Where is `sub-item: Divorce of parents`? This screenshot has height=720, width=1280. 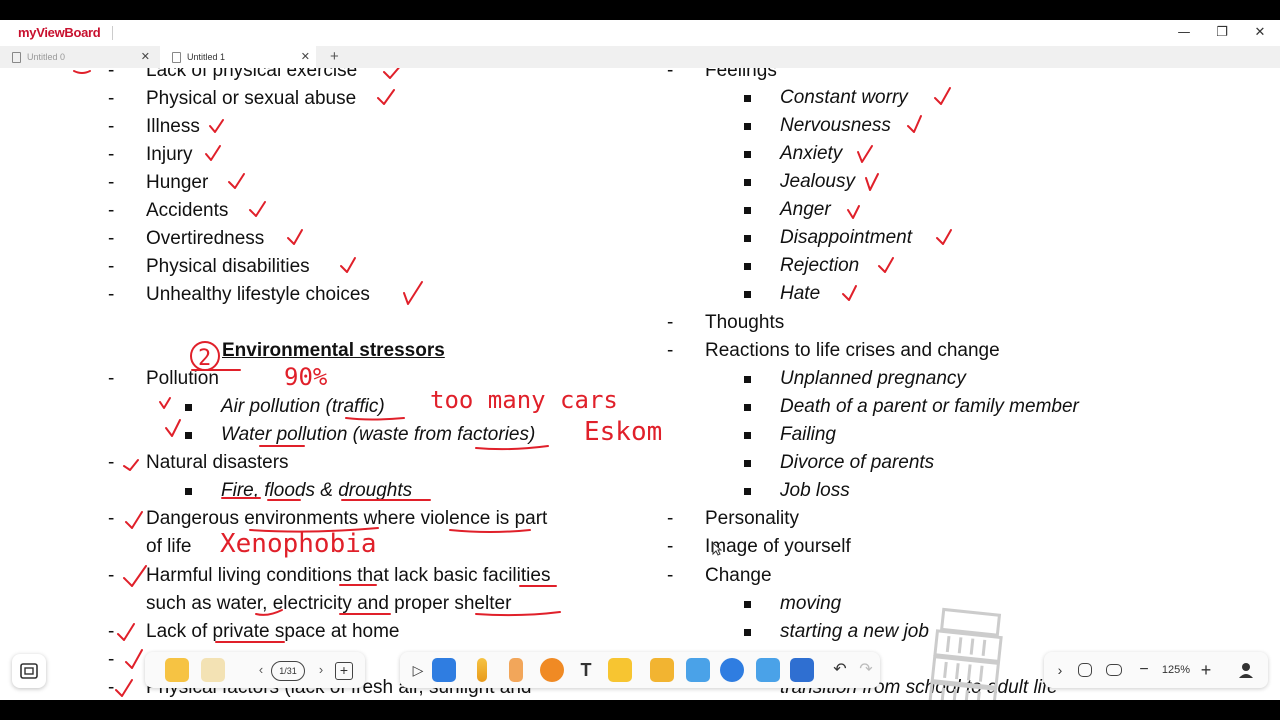
sub-item: Divorce of parents is located at coordinates (857, 462).